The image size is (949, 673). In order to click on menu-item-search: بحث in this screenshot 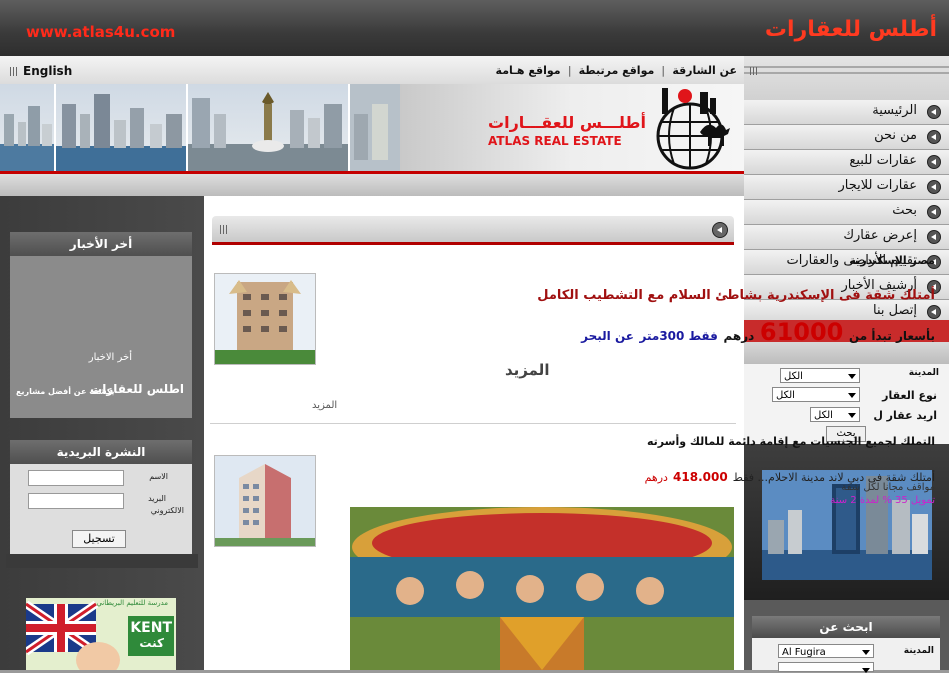, I will do `click(846, 212)`.